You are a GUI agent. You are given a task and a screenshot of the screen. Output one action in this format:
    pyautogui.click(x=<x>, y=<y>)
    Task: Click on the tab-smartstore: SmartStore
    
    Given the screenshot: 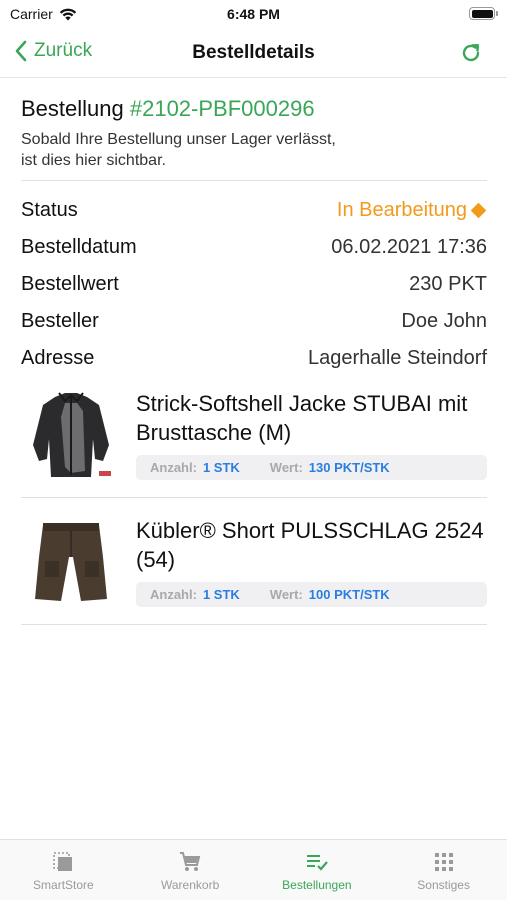 What is the action you would take?
    pyautogui.click(x=63, y=870)
    